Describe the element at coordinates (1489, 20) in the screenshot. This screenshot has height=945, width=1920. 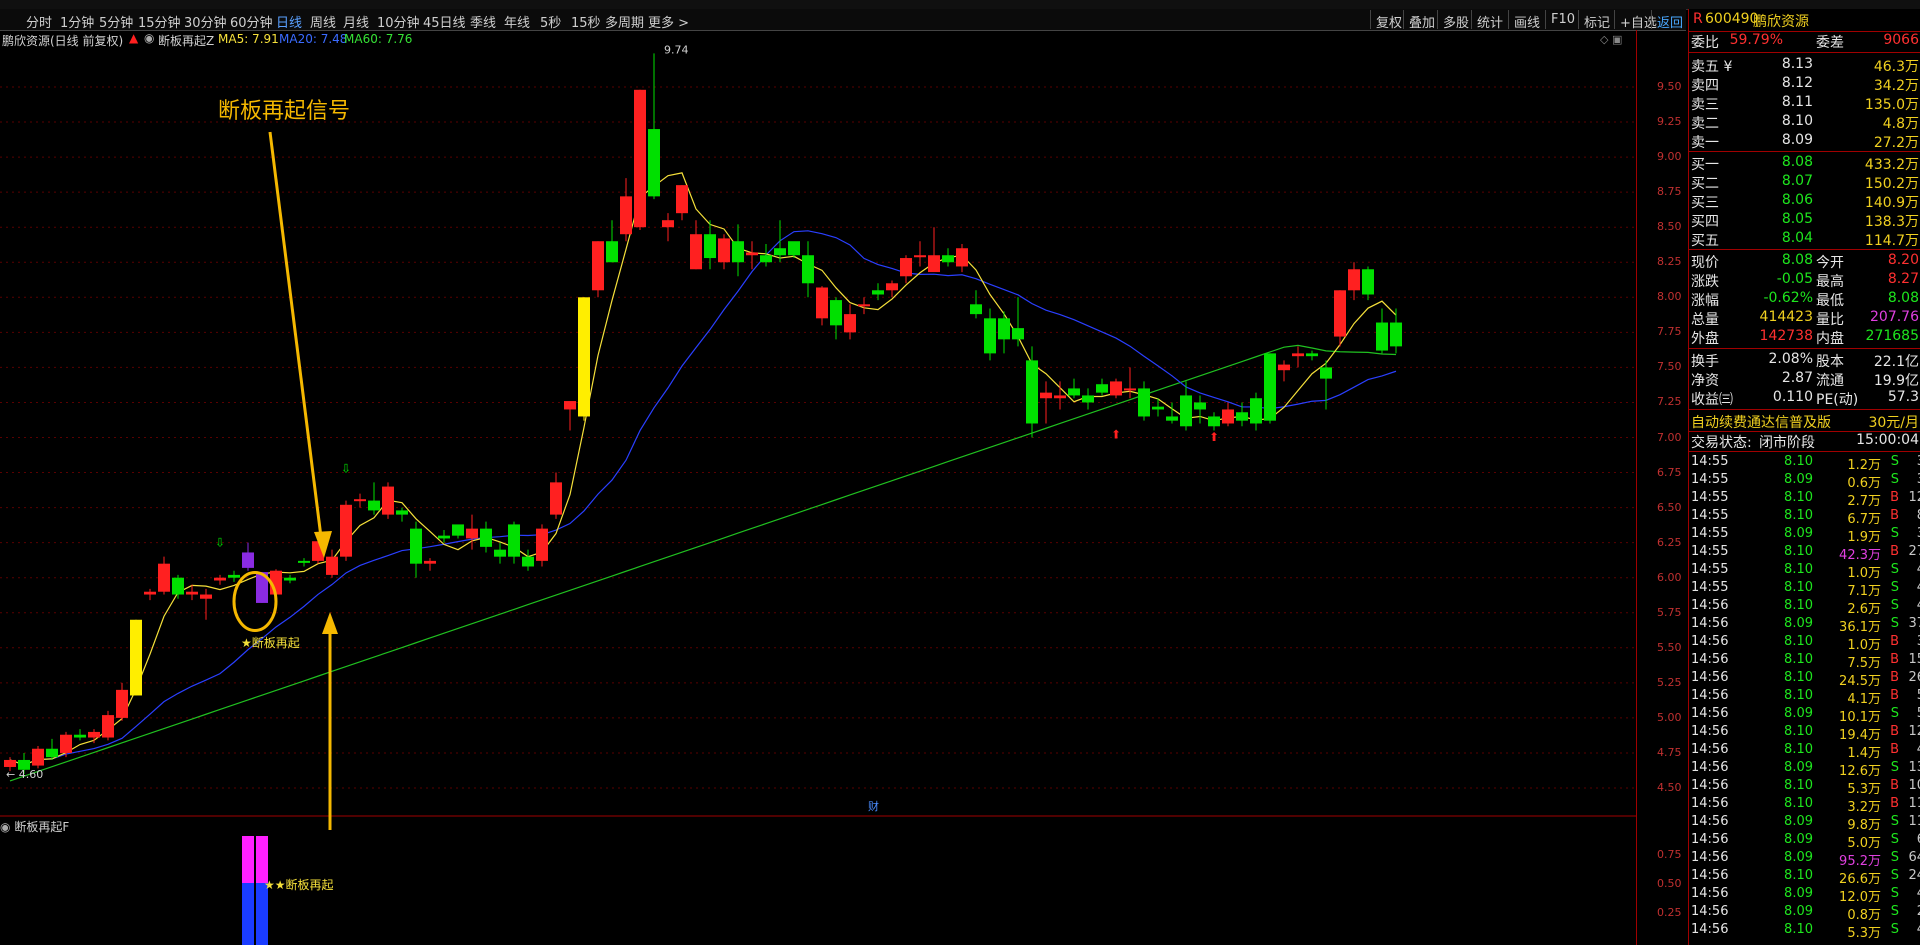
I see `toolbar-btn-3: 统计` at that location.